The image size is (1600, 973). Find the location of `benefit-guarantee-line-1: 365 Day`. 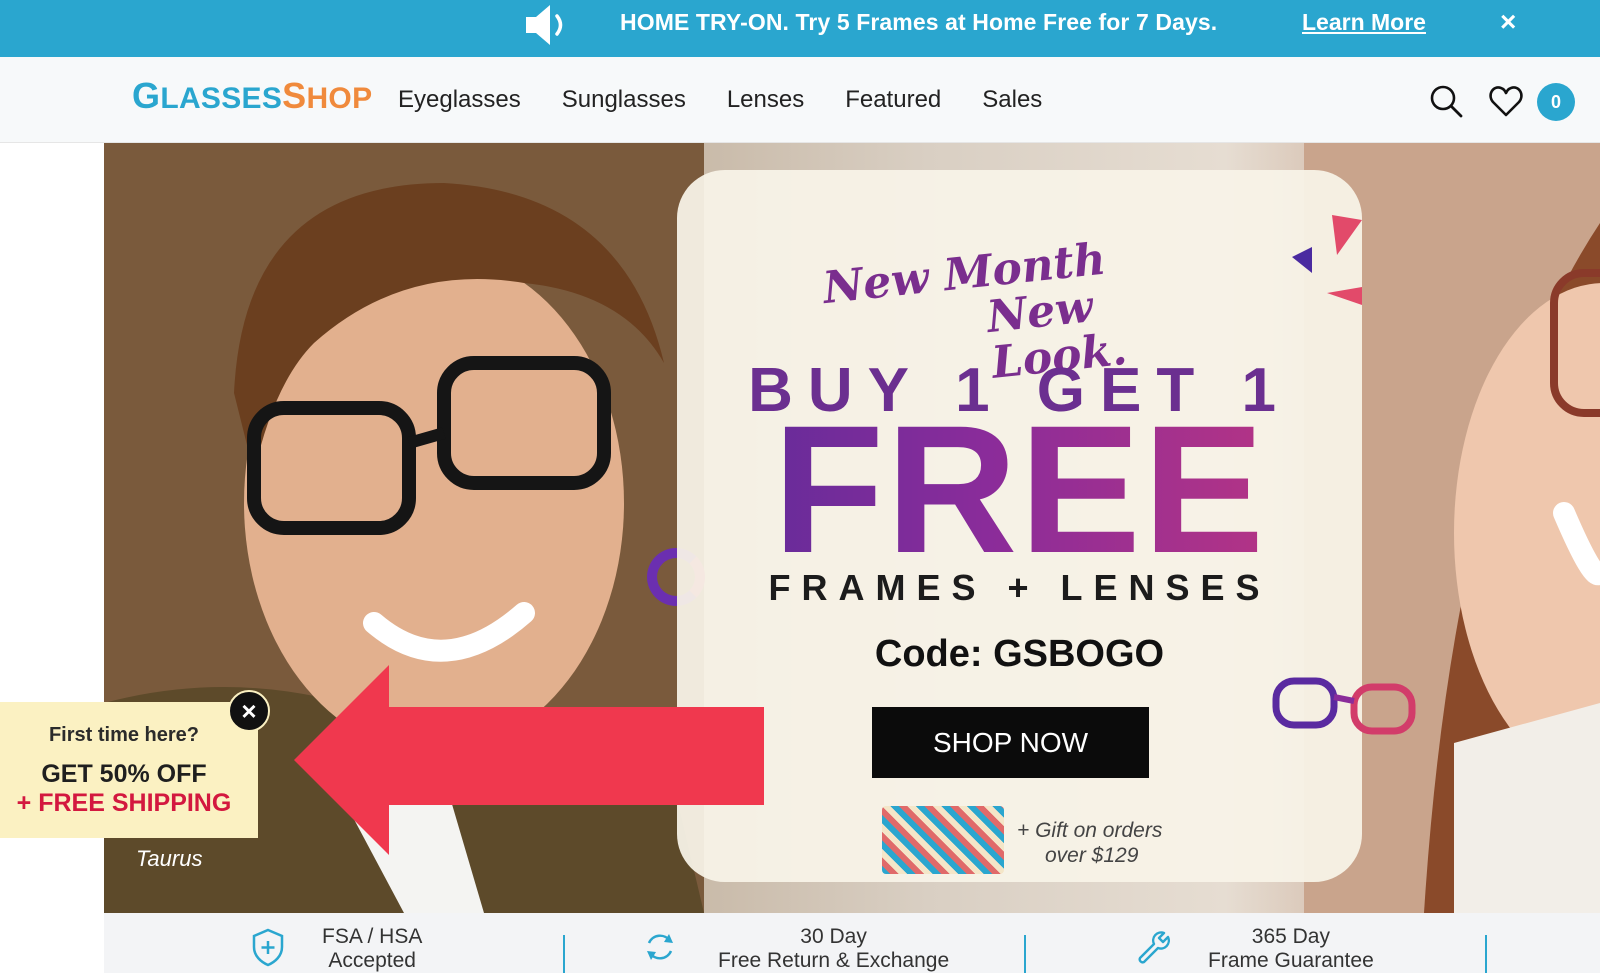

benefit-guarantee-line-1: 365 Day is located at coordinates (1290, 936).